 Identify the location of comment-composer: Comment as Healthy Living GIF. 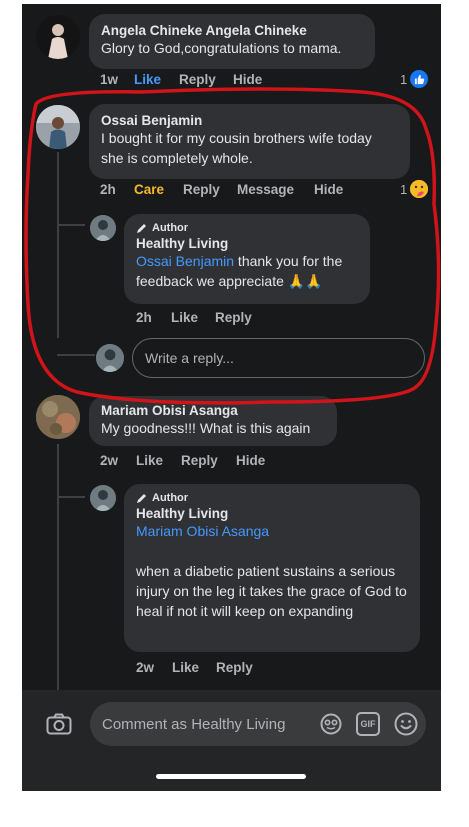
(231, 740).